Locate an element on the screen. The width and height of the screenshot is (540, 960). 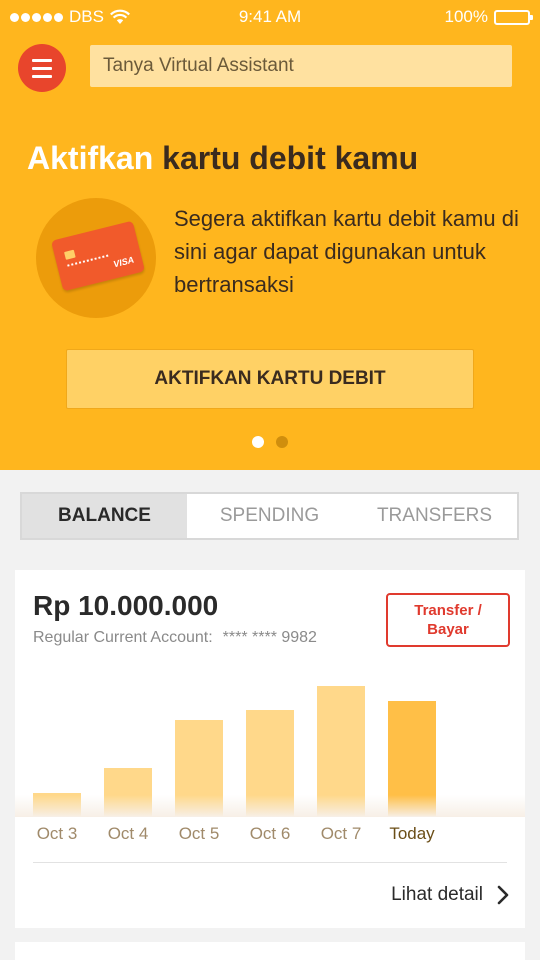
chart-label-oct-7: Oct 7 is located at coordinates (341, 833).